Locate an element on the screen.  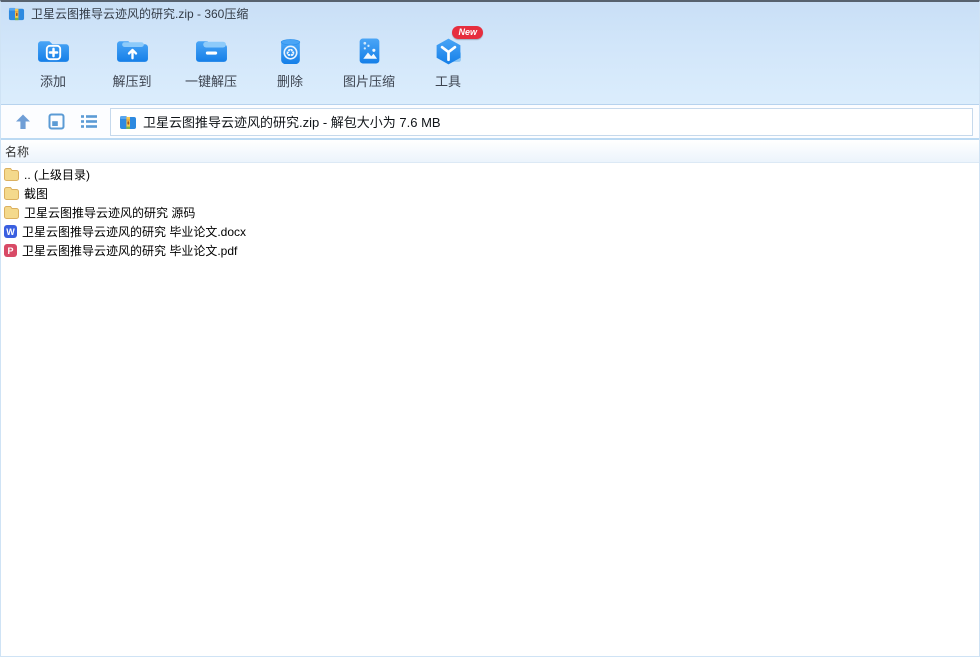
address-text: 卫星云图推导云迹风的研究.zip - 解包大小为 7.6 MB is located at coordinates (292, 122).